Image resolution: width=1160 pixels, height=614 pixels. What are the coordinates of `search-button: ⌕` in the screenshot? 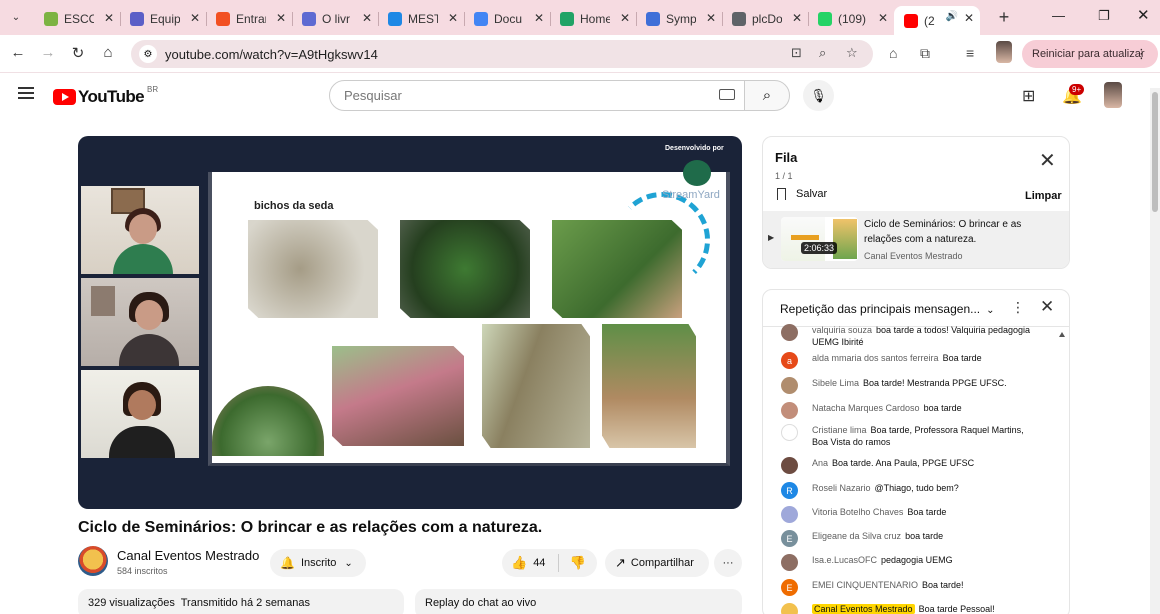 It's located at (767, 95).